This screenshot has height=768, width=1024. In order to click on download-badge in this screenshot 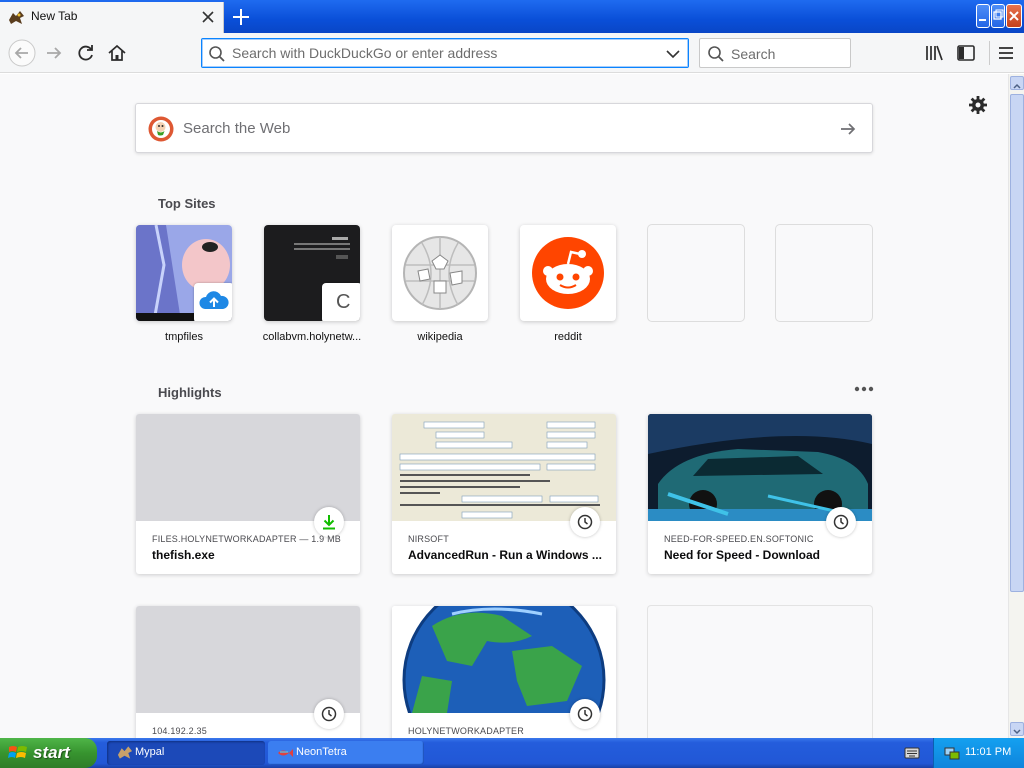, I will do `click(329, 522)`.